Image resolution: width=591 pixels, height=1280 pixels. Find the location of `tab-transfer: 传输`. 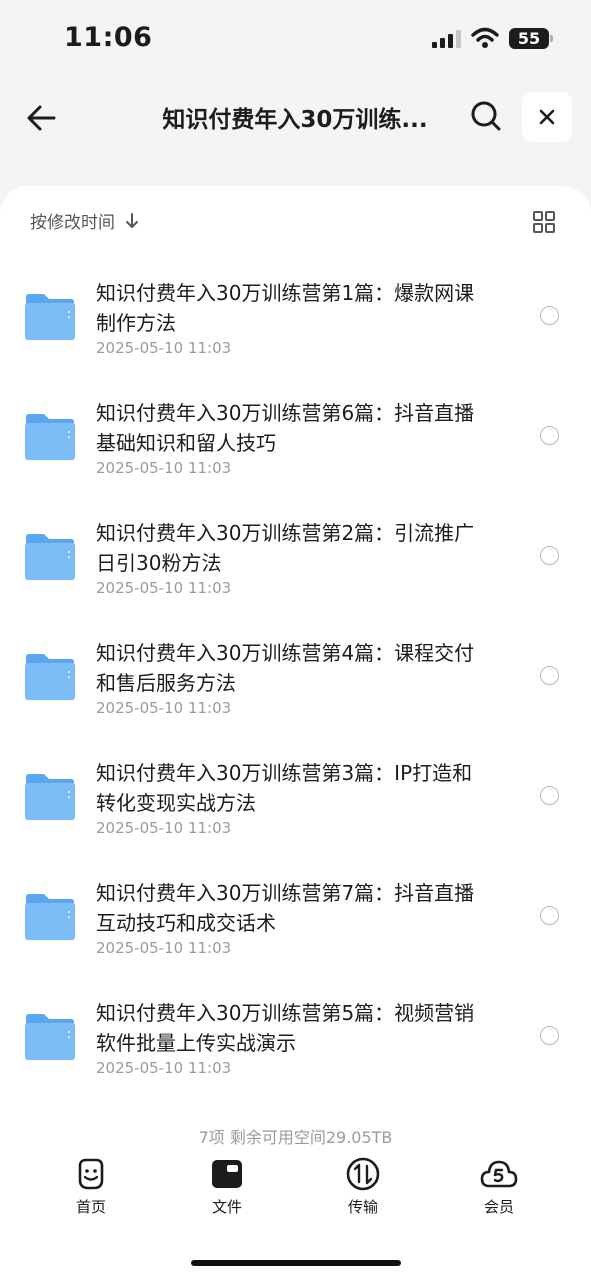

tab-transfer: 传输 is located at coordinates (363, 1186).